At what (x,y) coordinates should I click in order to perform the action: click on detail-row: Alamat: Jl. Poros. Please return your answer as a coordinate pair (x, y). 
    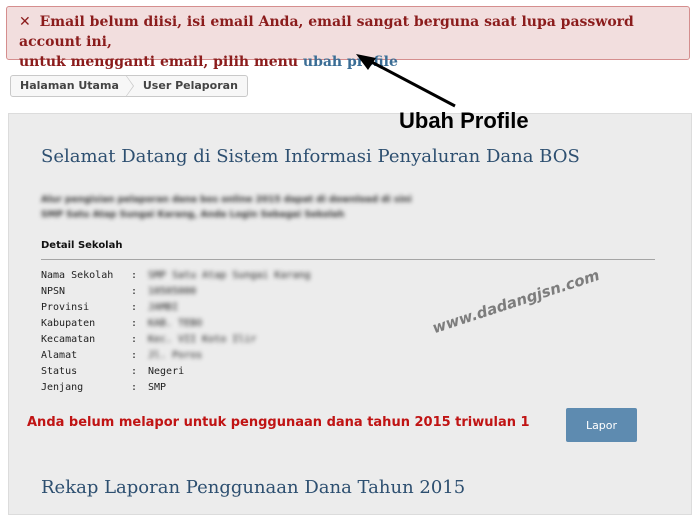
    Looking at the image, I should click on (176, 356).